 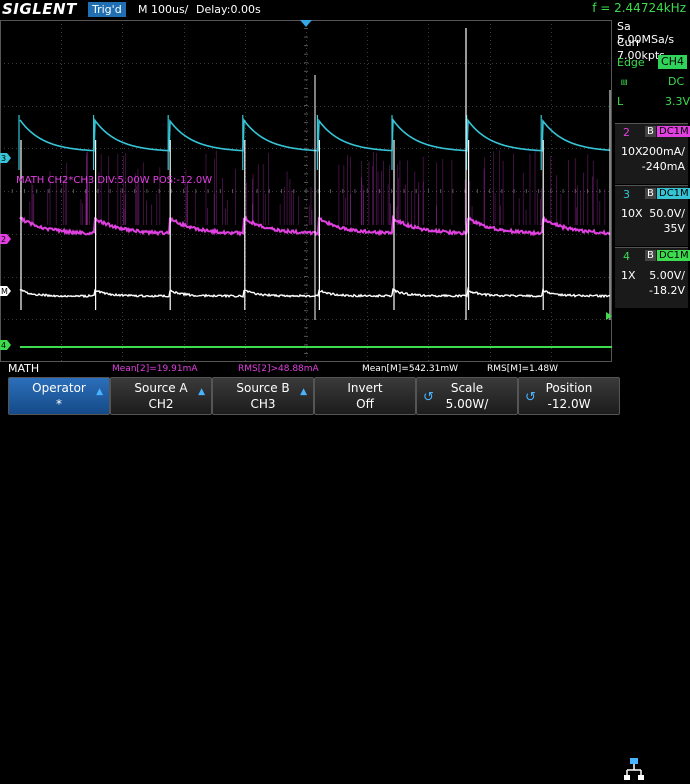 What do you see at coordinates (672, 62) in the screenshot?
I see `trigger-source-badge: CH4` at bounding box center [672, 62].